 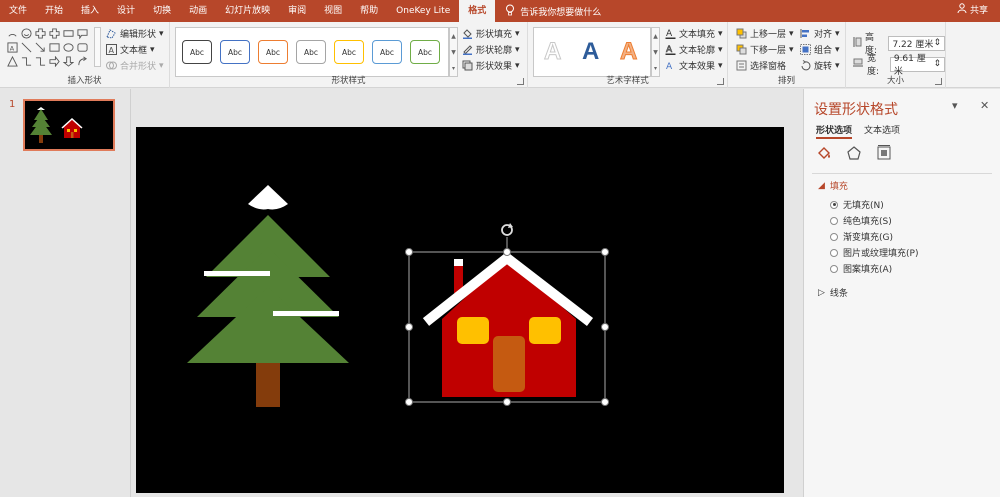 I want to click on shape-style-5: Abc, so click(x=349, y=52).